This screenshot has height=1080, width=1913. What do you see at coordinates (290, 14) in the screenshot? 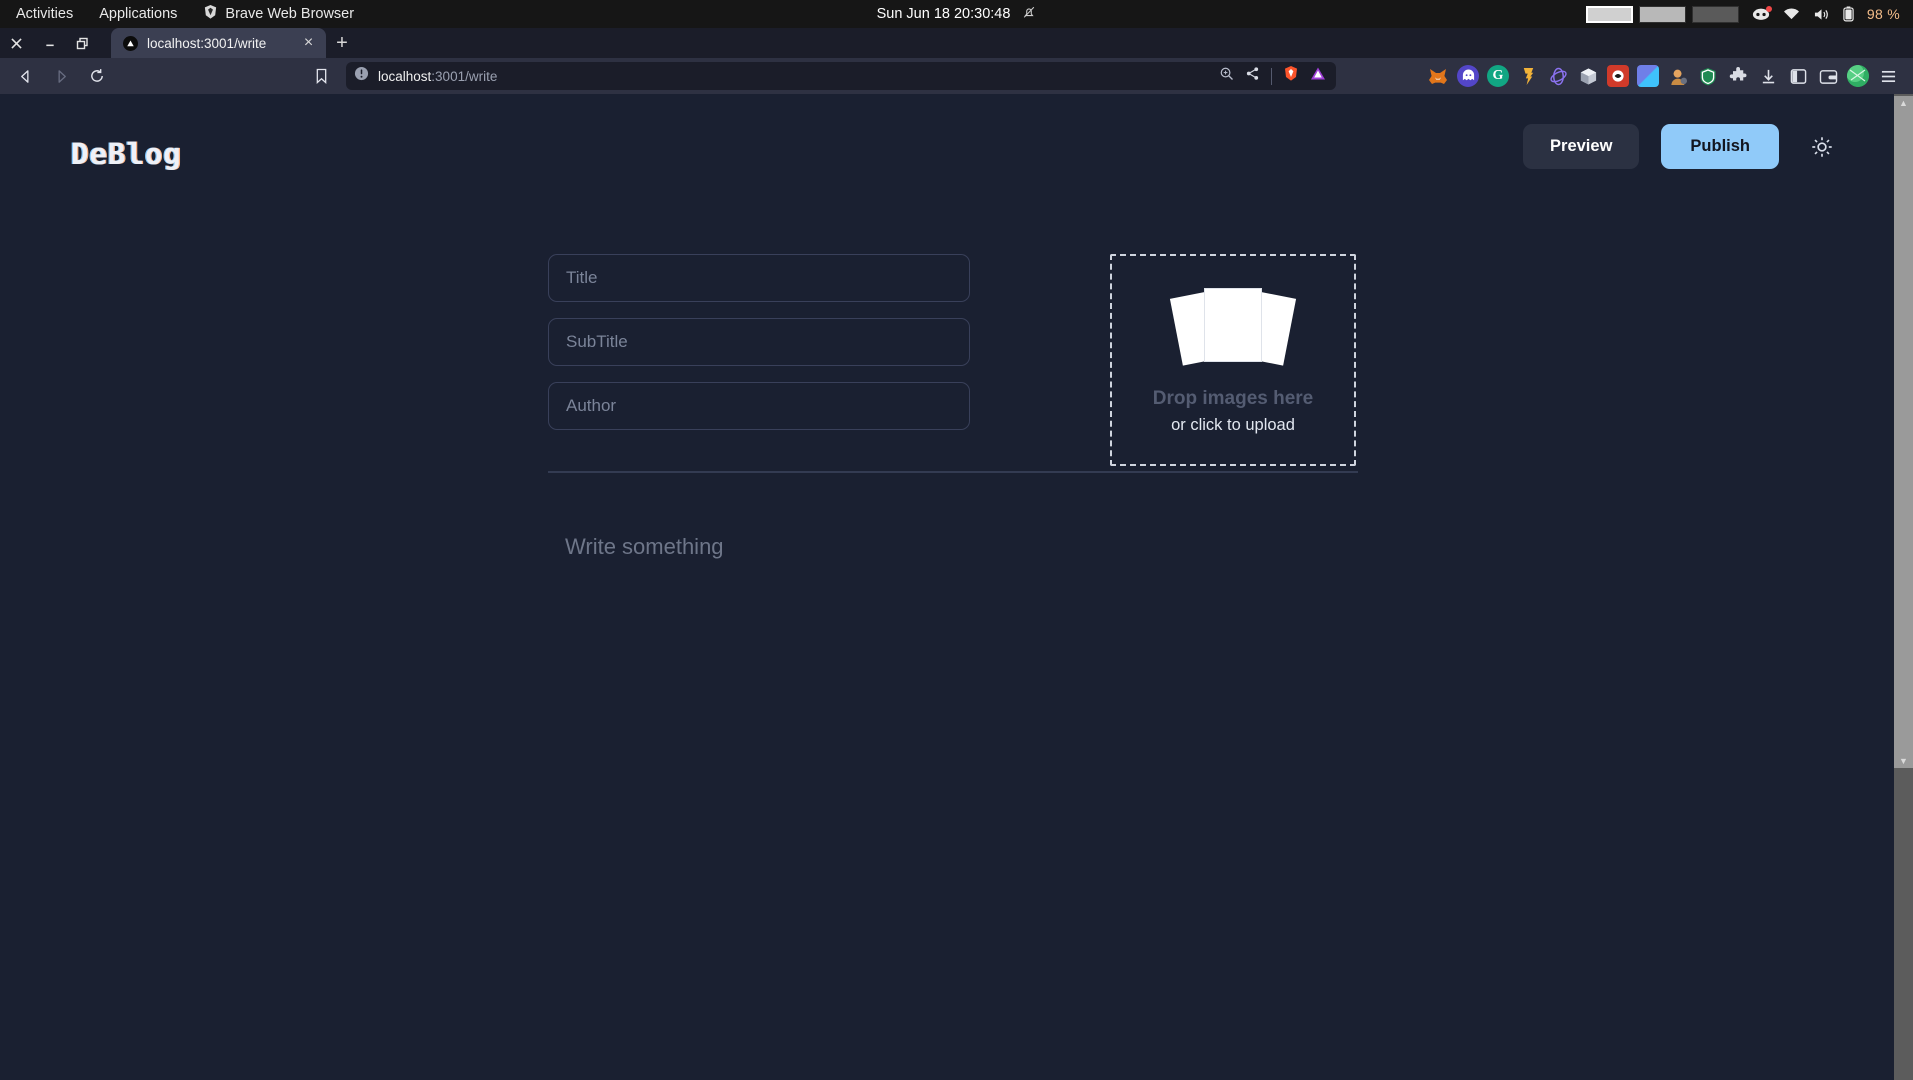
I see `active-app-label: Brave Web Browser` at bounding box center [290, 14].